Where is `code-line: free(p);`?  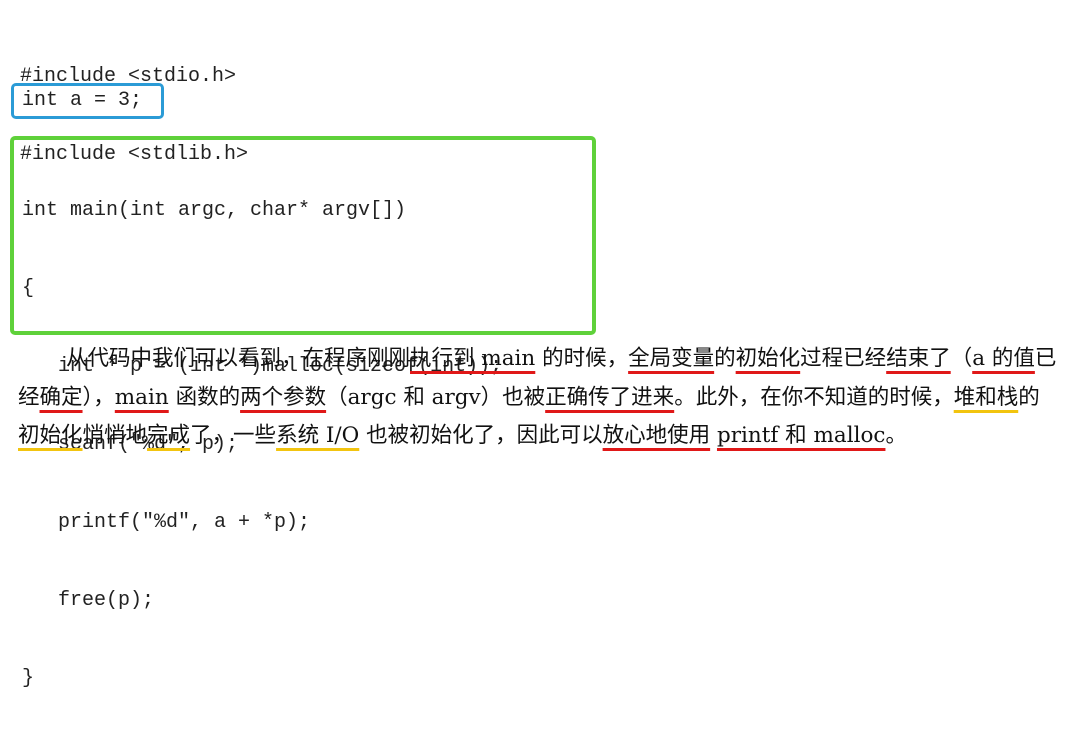 code-line: free(p); is located at coordinates (88, 600).